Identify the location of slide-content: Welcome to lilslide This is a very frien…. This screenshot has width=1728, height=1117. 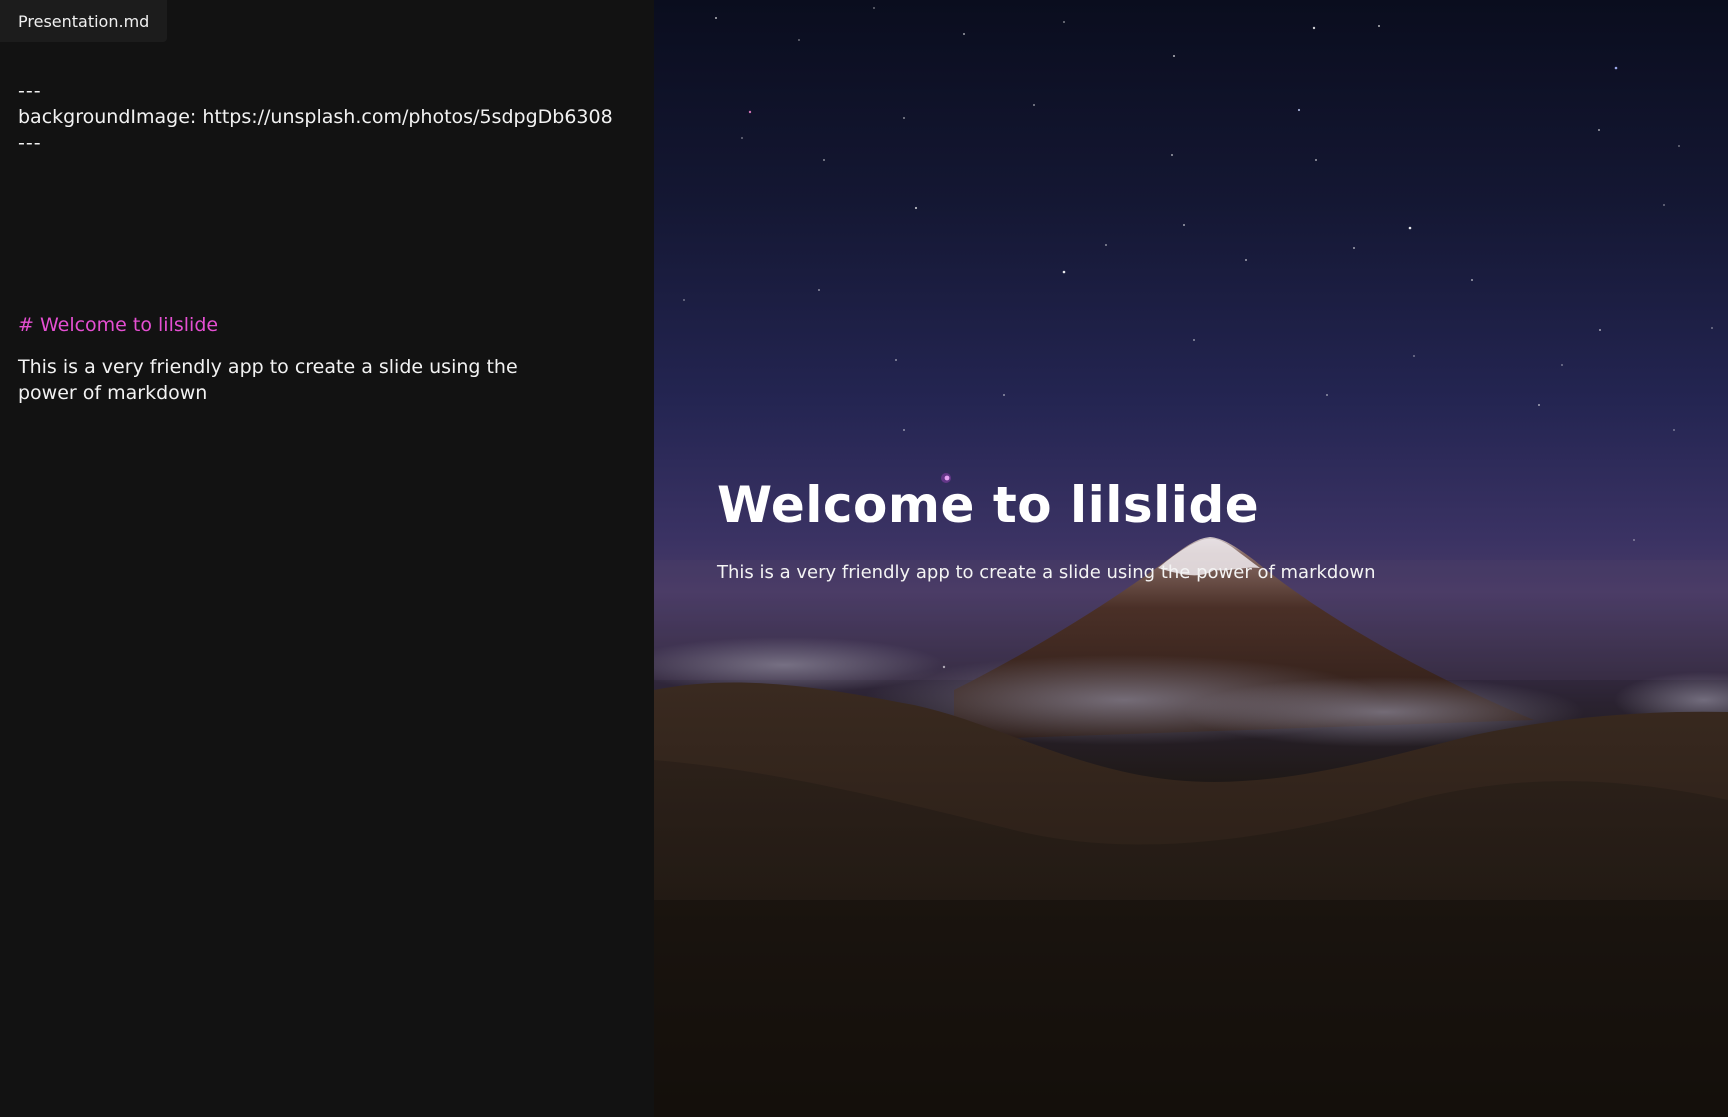
(1197, 528).